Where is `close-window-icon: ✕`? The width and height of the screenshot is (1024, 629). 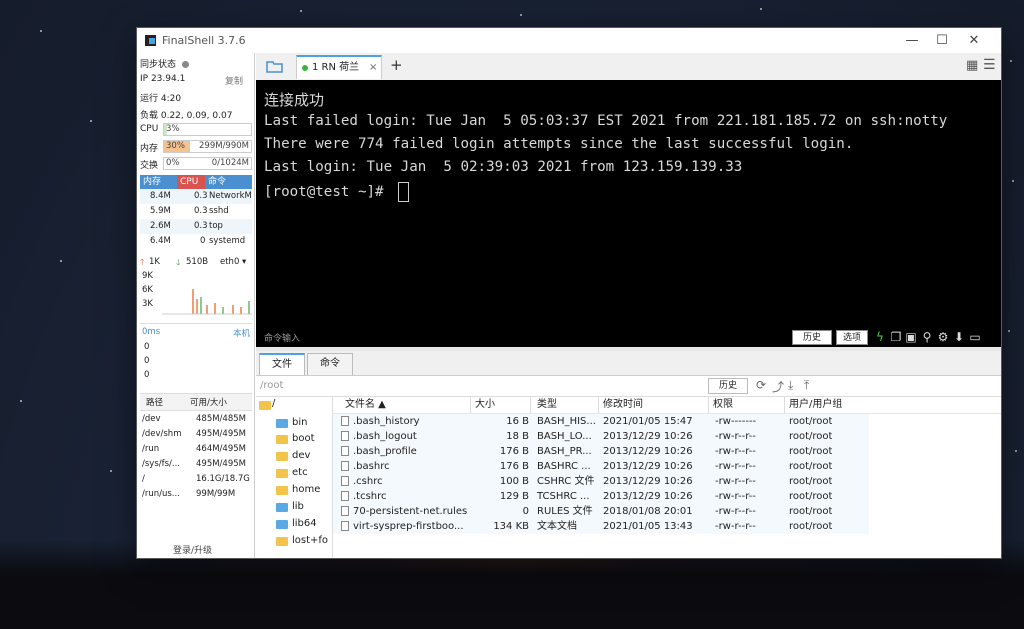
close-window-icon: ✕ is located at coordinates (974, 40).